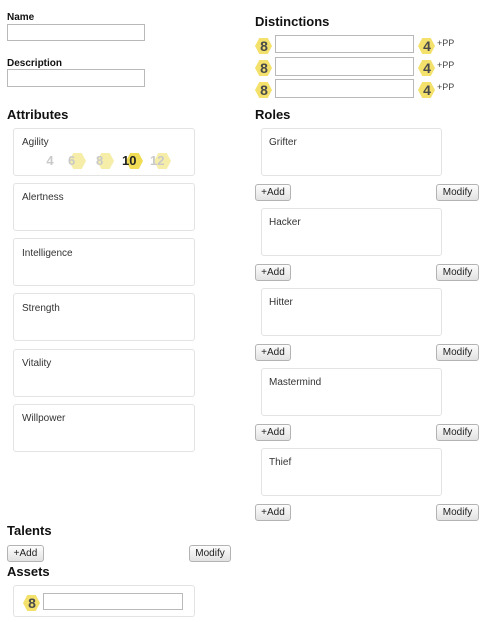 This screenshot has width=495, height=622. Describe the element at coordinates (35, 63) in the screenshot. I see `description-label: Description` at that location.